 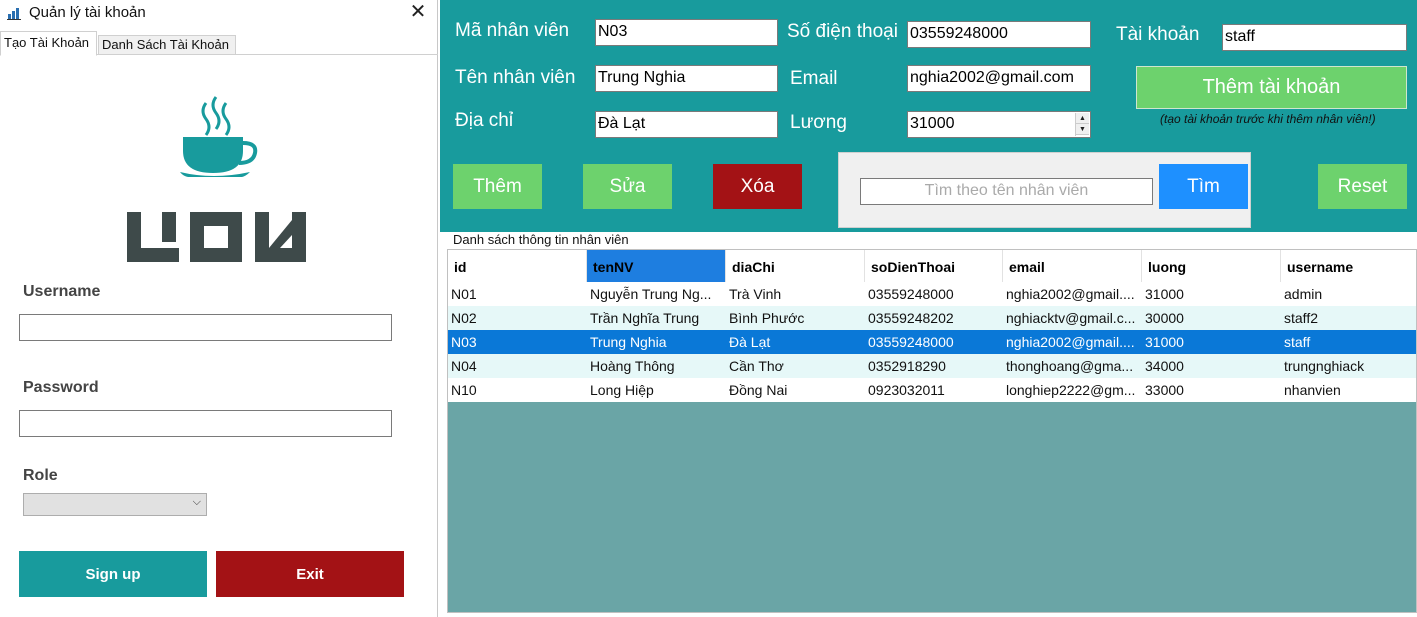 I want to click on role-label: Role, so click(x=40, y=475).